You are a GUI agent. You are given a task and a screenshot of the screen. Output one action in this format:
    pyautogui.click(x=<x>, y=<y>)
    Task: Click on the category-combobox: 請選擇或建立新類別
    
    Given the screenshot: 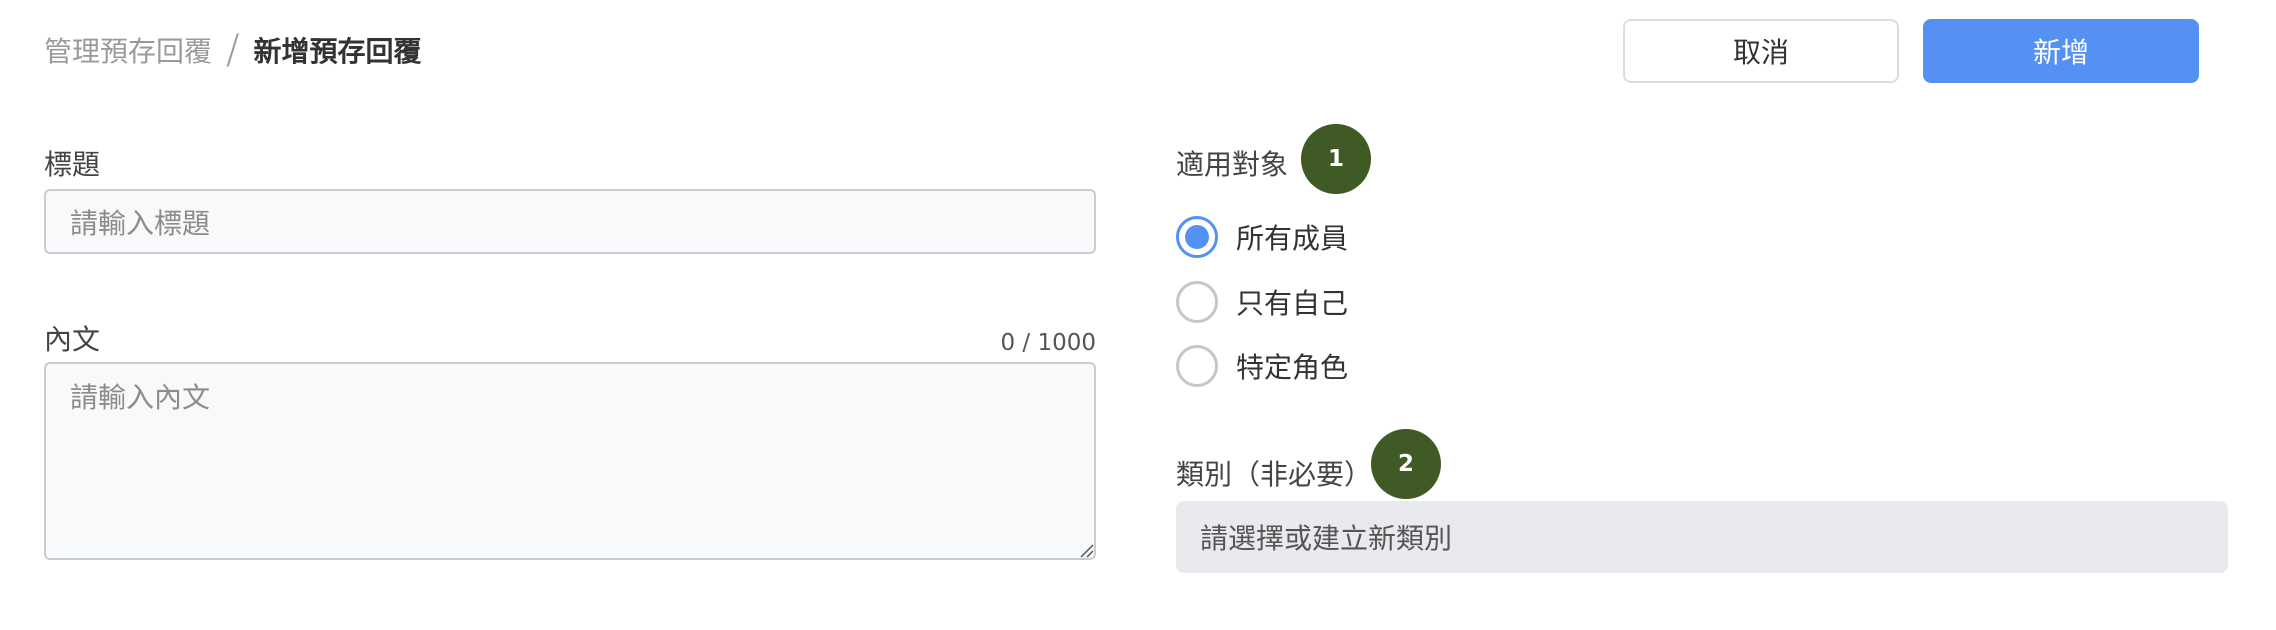 What is the action you would take?
    pyautogui.click(x=1702, y=537)
    